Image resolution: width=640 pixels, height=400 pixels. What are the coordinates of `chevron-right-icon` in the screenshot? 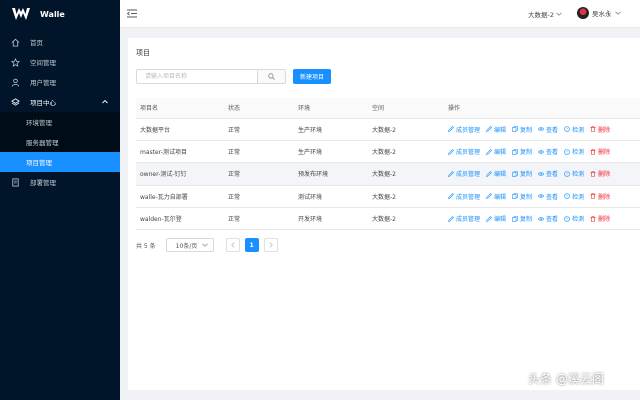 It's located at (271, 245).